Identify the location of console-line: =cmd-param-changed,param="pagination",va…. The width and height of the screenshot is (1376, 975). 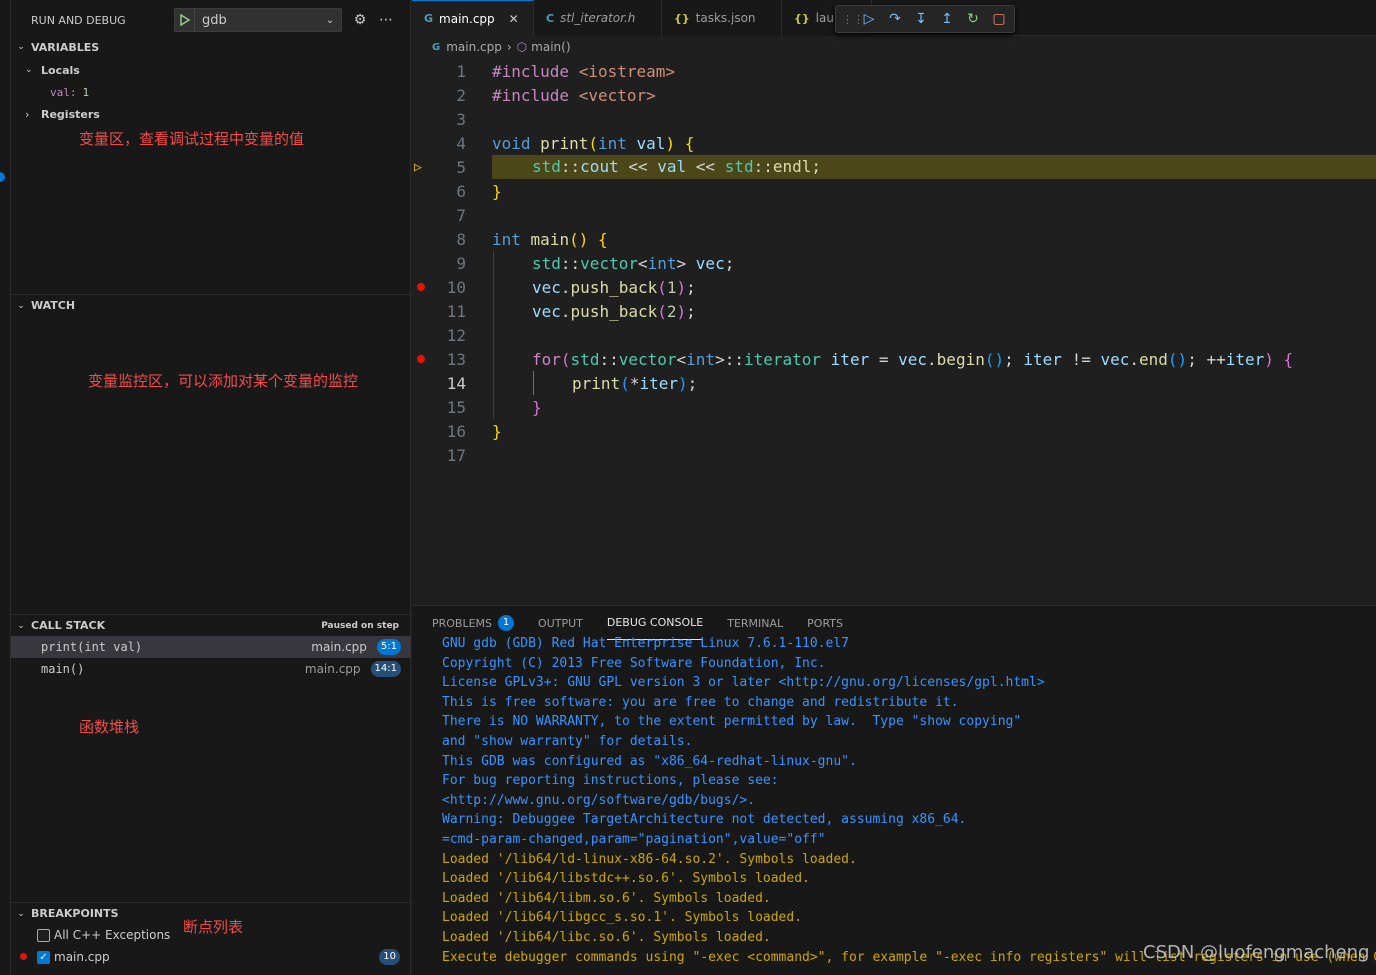
(634, 839).